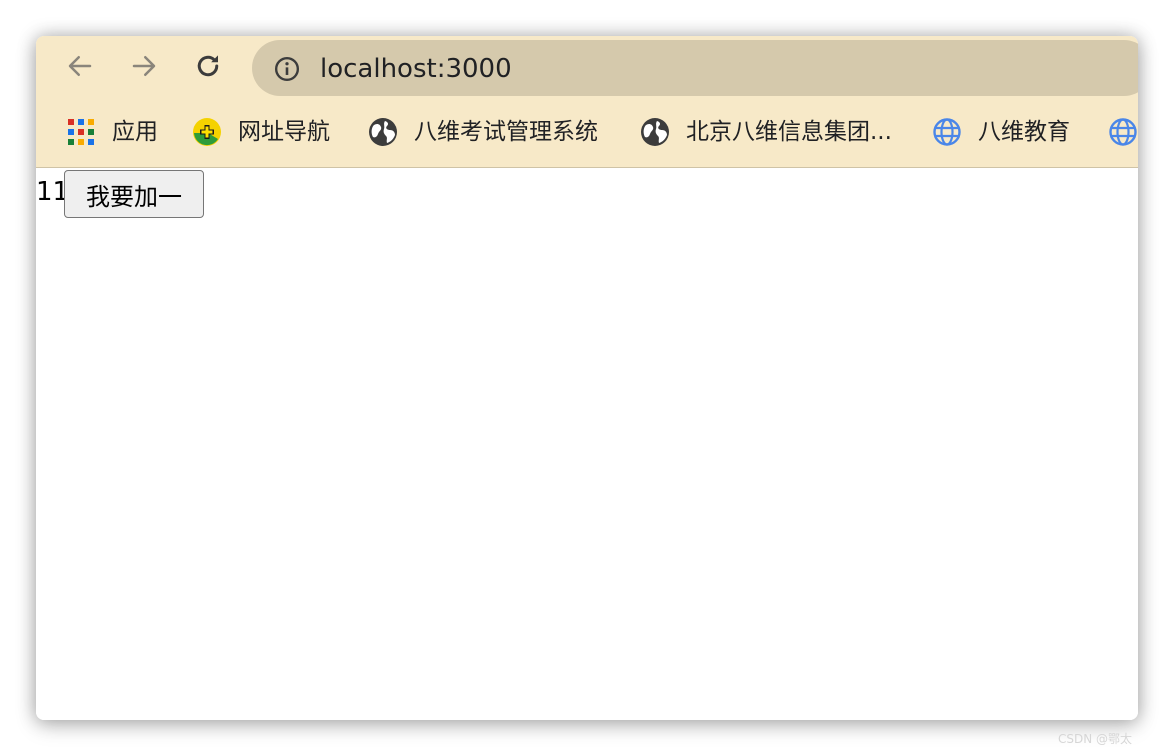 This screenshot has height=756, width=1174. I want to click on arrow-left-icon, so click(80, 66).